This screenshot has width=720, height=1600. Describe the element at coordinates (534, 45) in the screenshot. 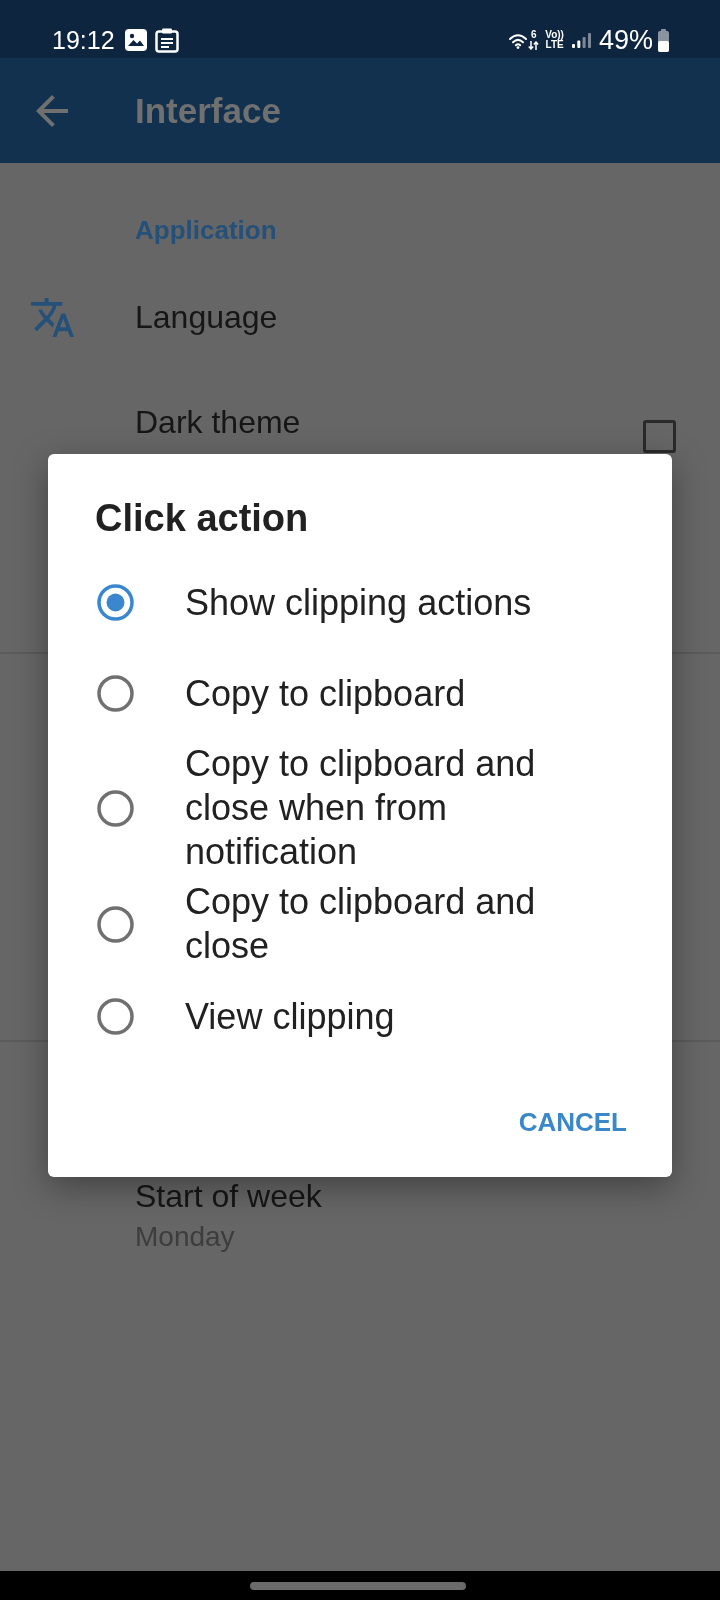

I see `up-down-arrows-icon` at that location.